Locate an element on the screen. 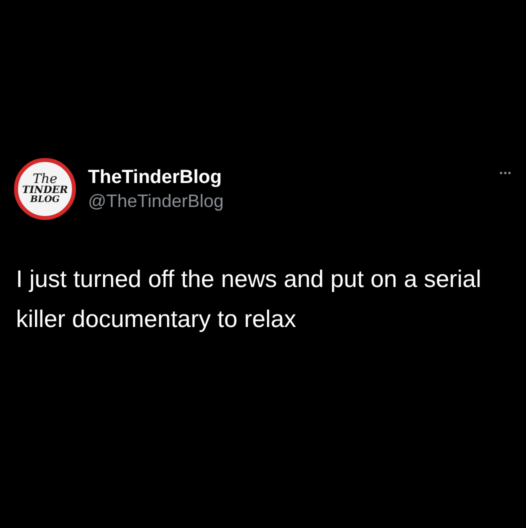 This screenshot has height=528, width=526. tweet-text: I just turned off the news and put on a serial killer documentary to relax is located at coordinates (249, 300).